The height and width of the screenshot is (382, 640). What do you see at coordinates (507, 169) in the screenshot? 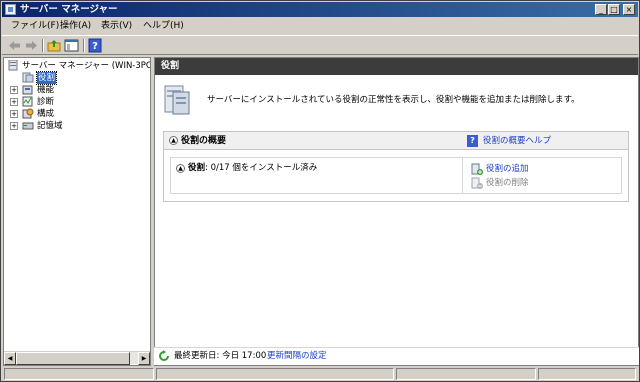
I see `add-roles-link: 役割の追加` at bounding box center [507, 169].